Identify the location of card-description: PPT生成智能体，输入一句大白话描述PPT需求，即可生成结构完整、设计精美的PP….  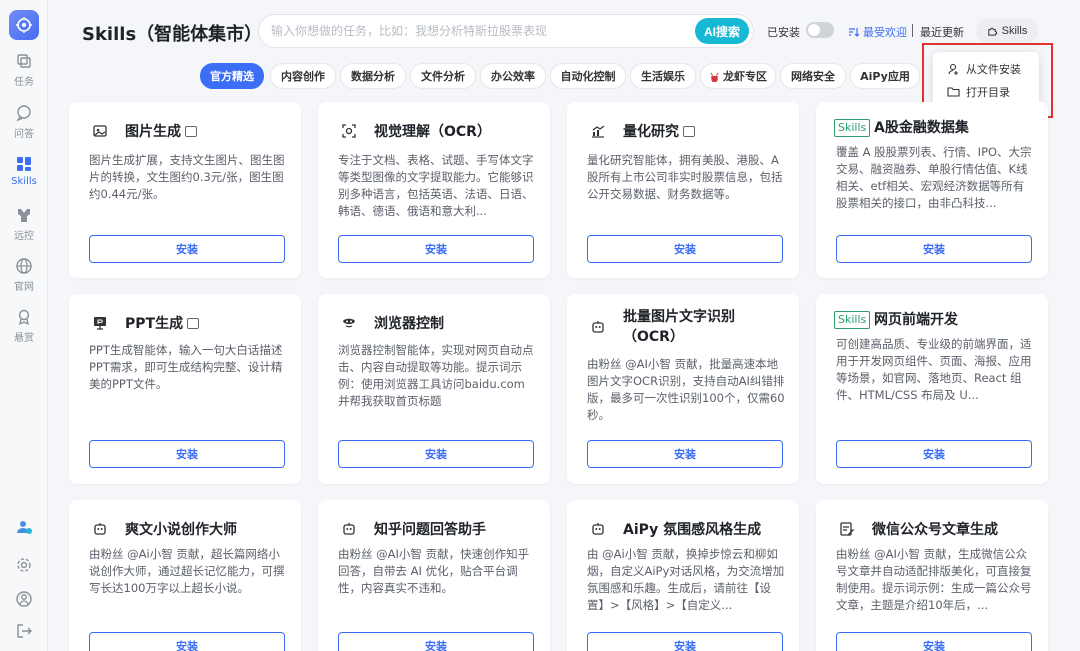
(186, 367).